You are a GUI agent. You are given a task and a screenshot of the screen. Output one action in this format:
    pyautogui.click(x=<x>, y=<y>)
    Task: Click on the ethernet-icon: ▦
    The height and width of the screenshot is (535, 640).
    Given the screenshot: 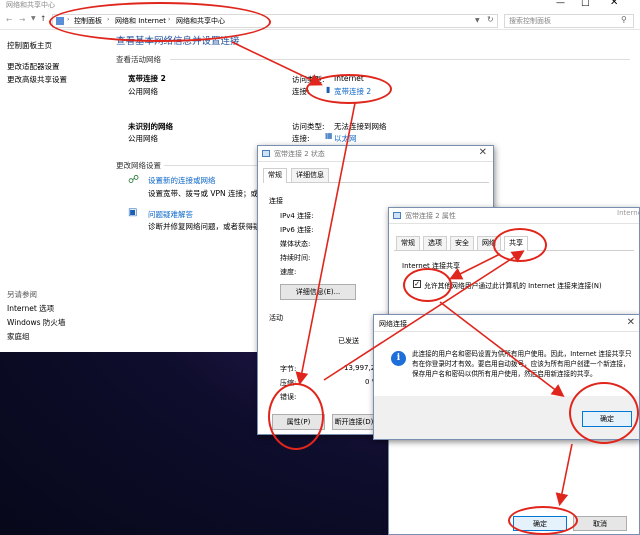 What is the action you would take?
    pyautogui.click(x=329, y=135)
    